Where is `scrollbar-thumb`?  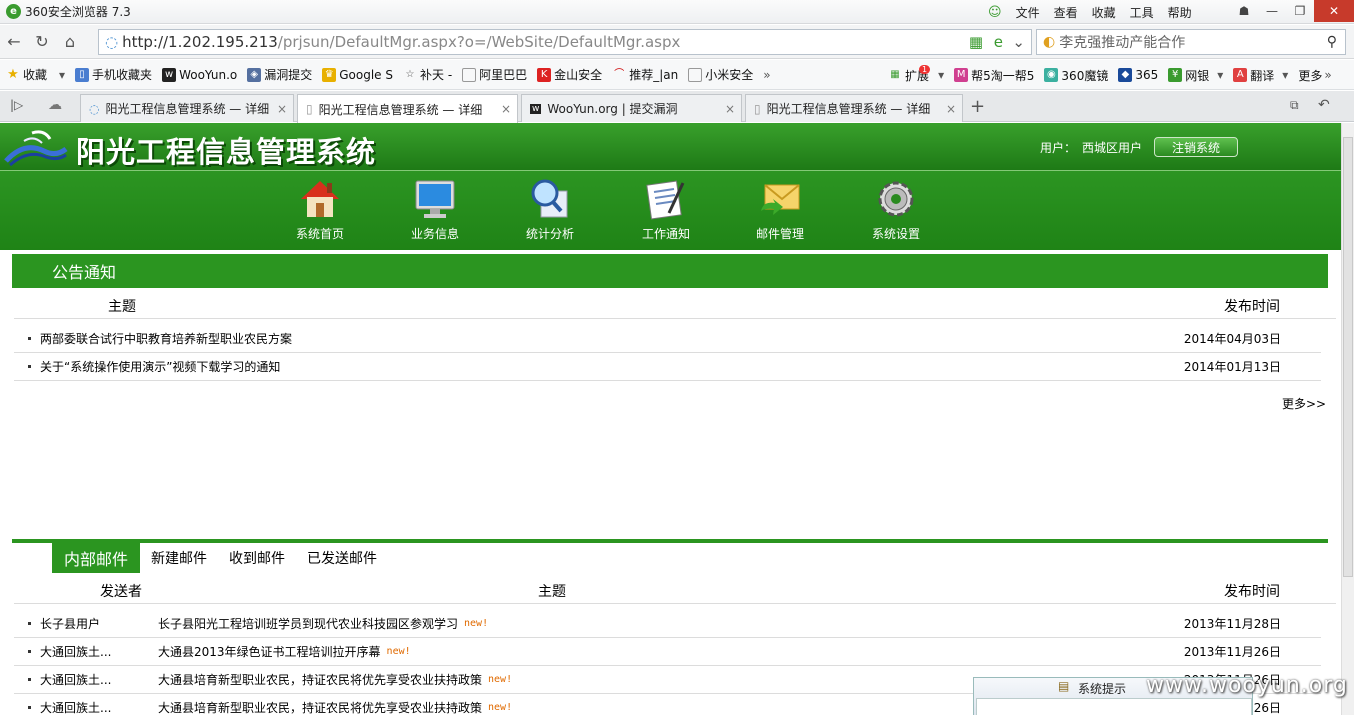
scrollbar-thumb is located at coordinates (1348, 357).